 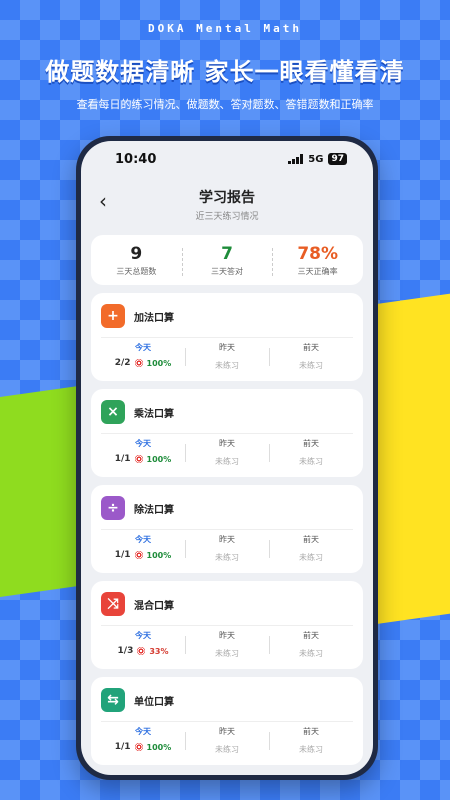 I want to click on page-title: 学习报告, so click(x=227, y=198).